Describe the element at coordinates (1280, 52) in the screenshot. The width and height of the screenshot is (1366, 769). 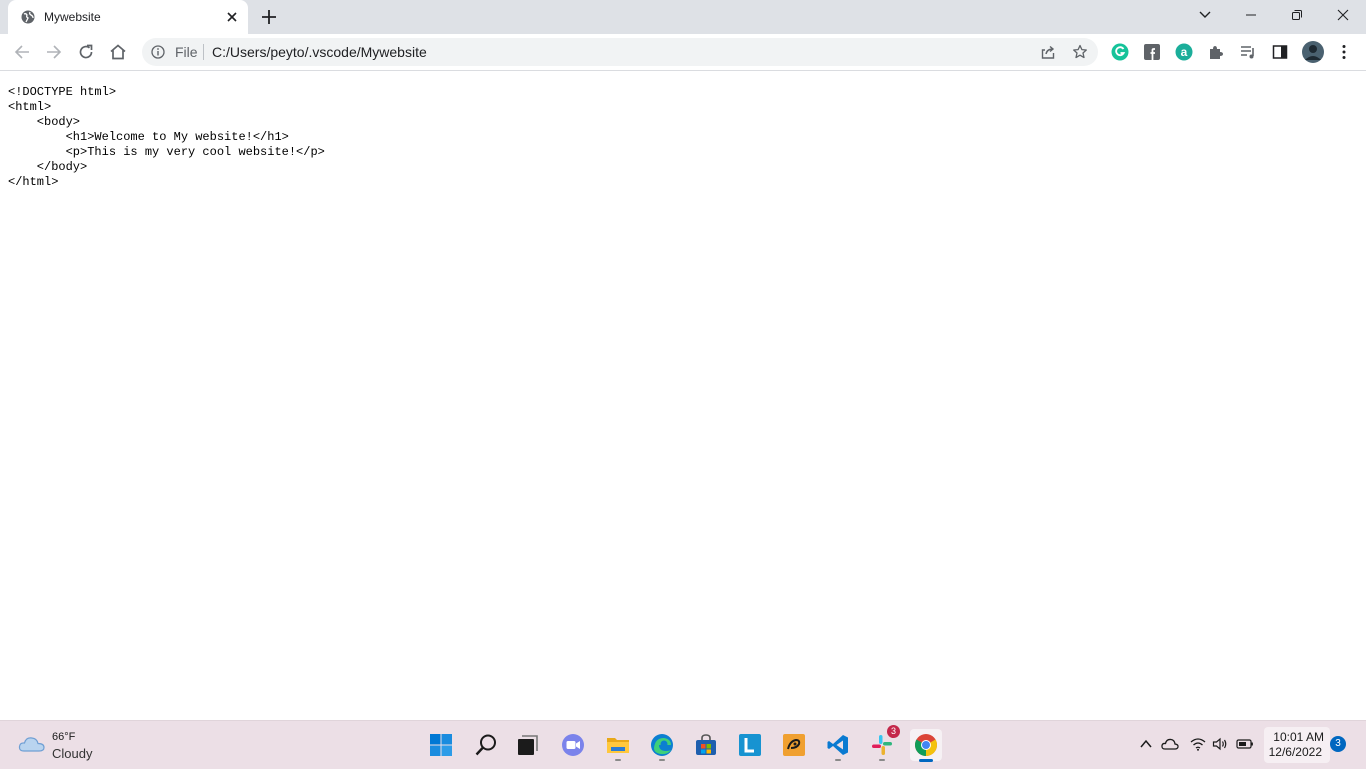
I see `side-panel-icon` at that location.